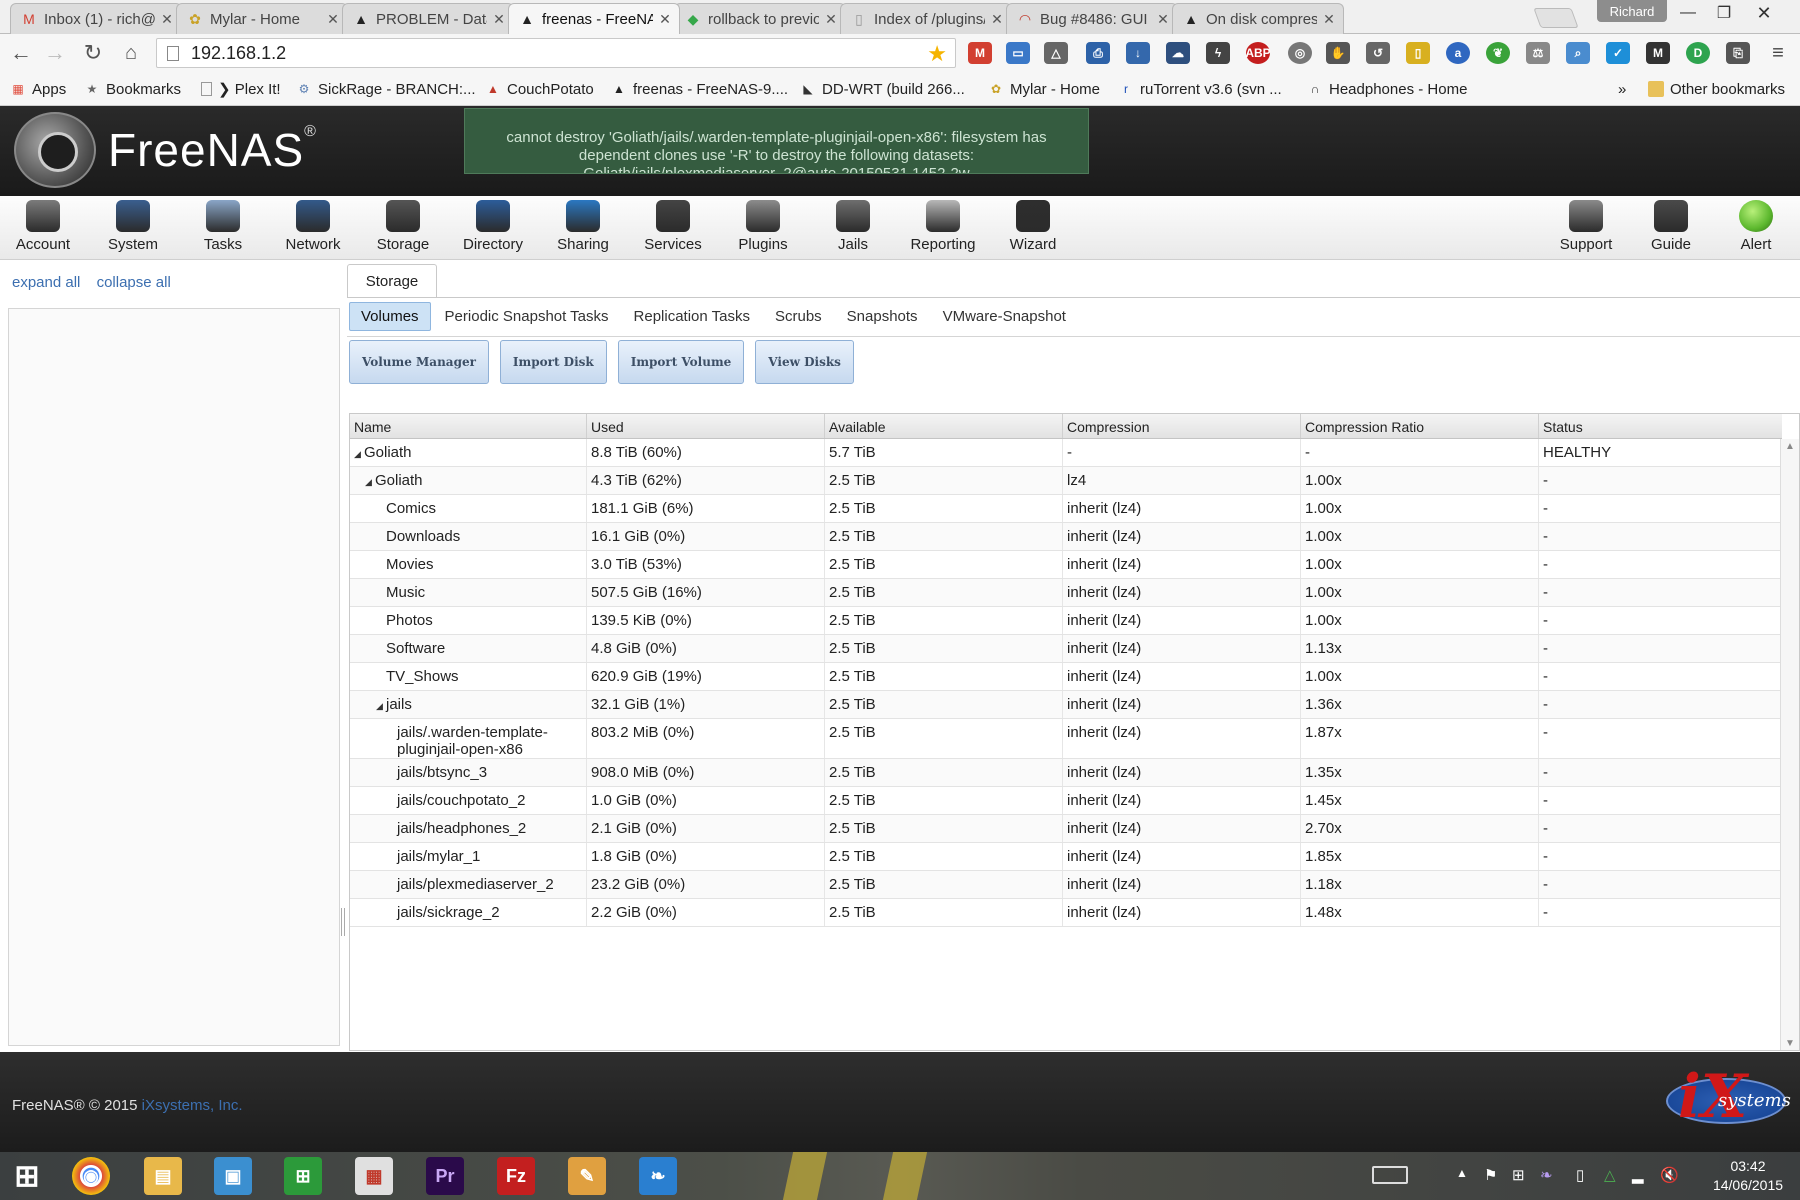 The height and width of the screenshot is (1200, 1800). Describe the element at coordinates (1044, 89) in the screenshot. I see `bookmark-item: ✿ Mylar - Home` at that location.